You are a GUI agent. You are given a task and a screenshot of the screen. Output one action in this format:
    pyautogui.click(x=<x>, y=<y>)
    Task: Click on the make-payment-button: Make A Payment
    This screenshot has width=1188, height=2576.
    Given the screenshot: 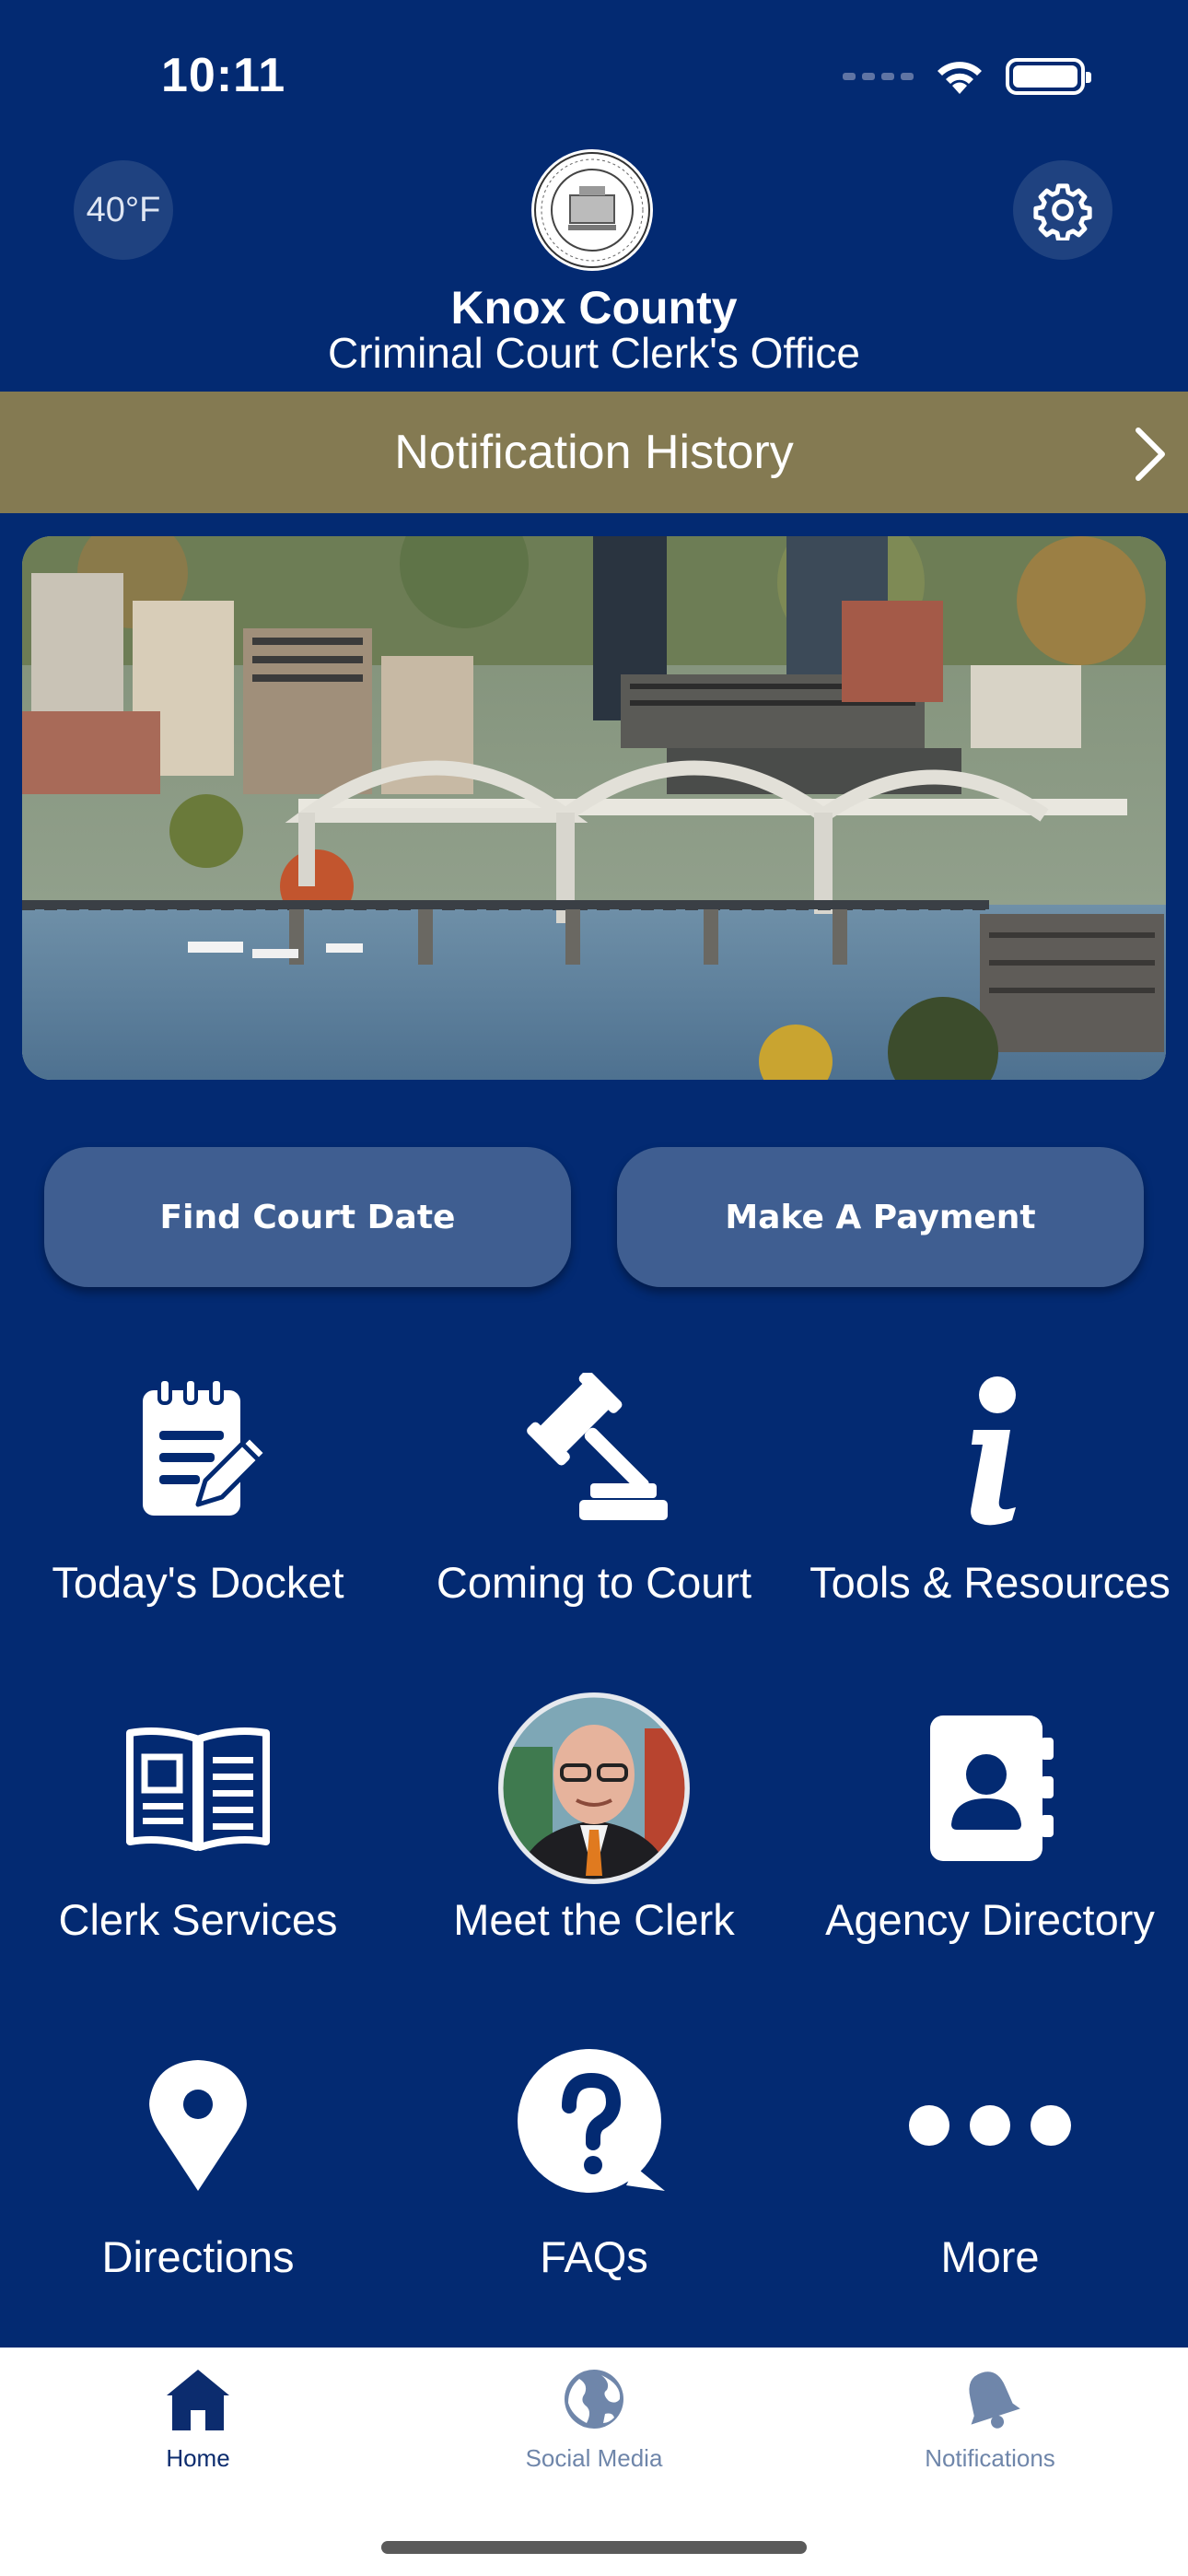 What is the action you would take?
    pyautogui.click(x=880, y=1217)
    